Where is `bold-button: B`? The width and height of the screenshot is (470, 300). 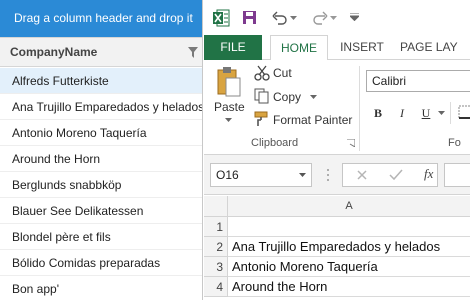 bold-button: B is located at coordinates (378, 113).